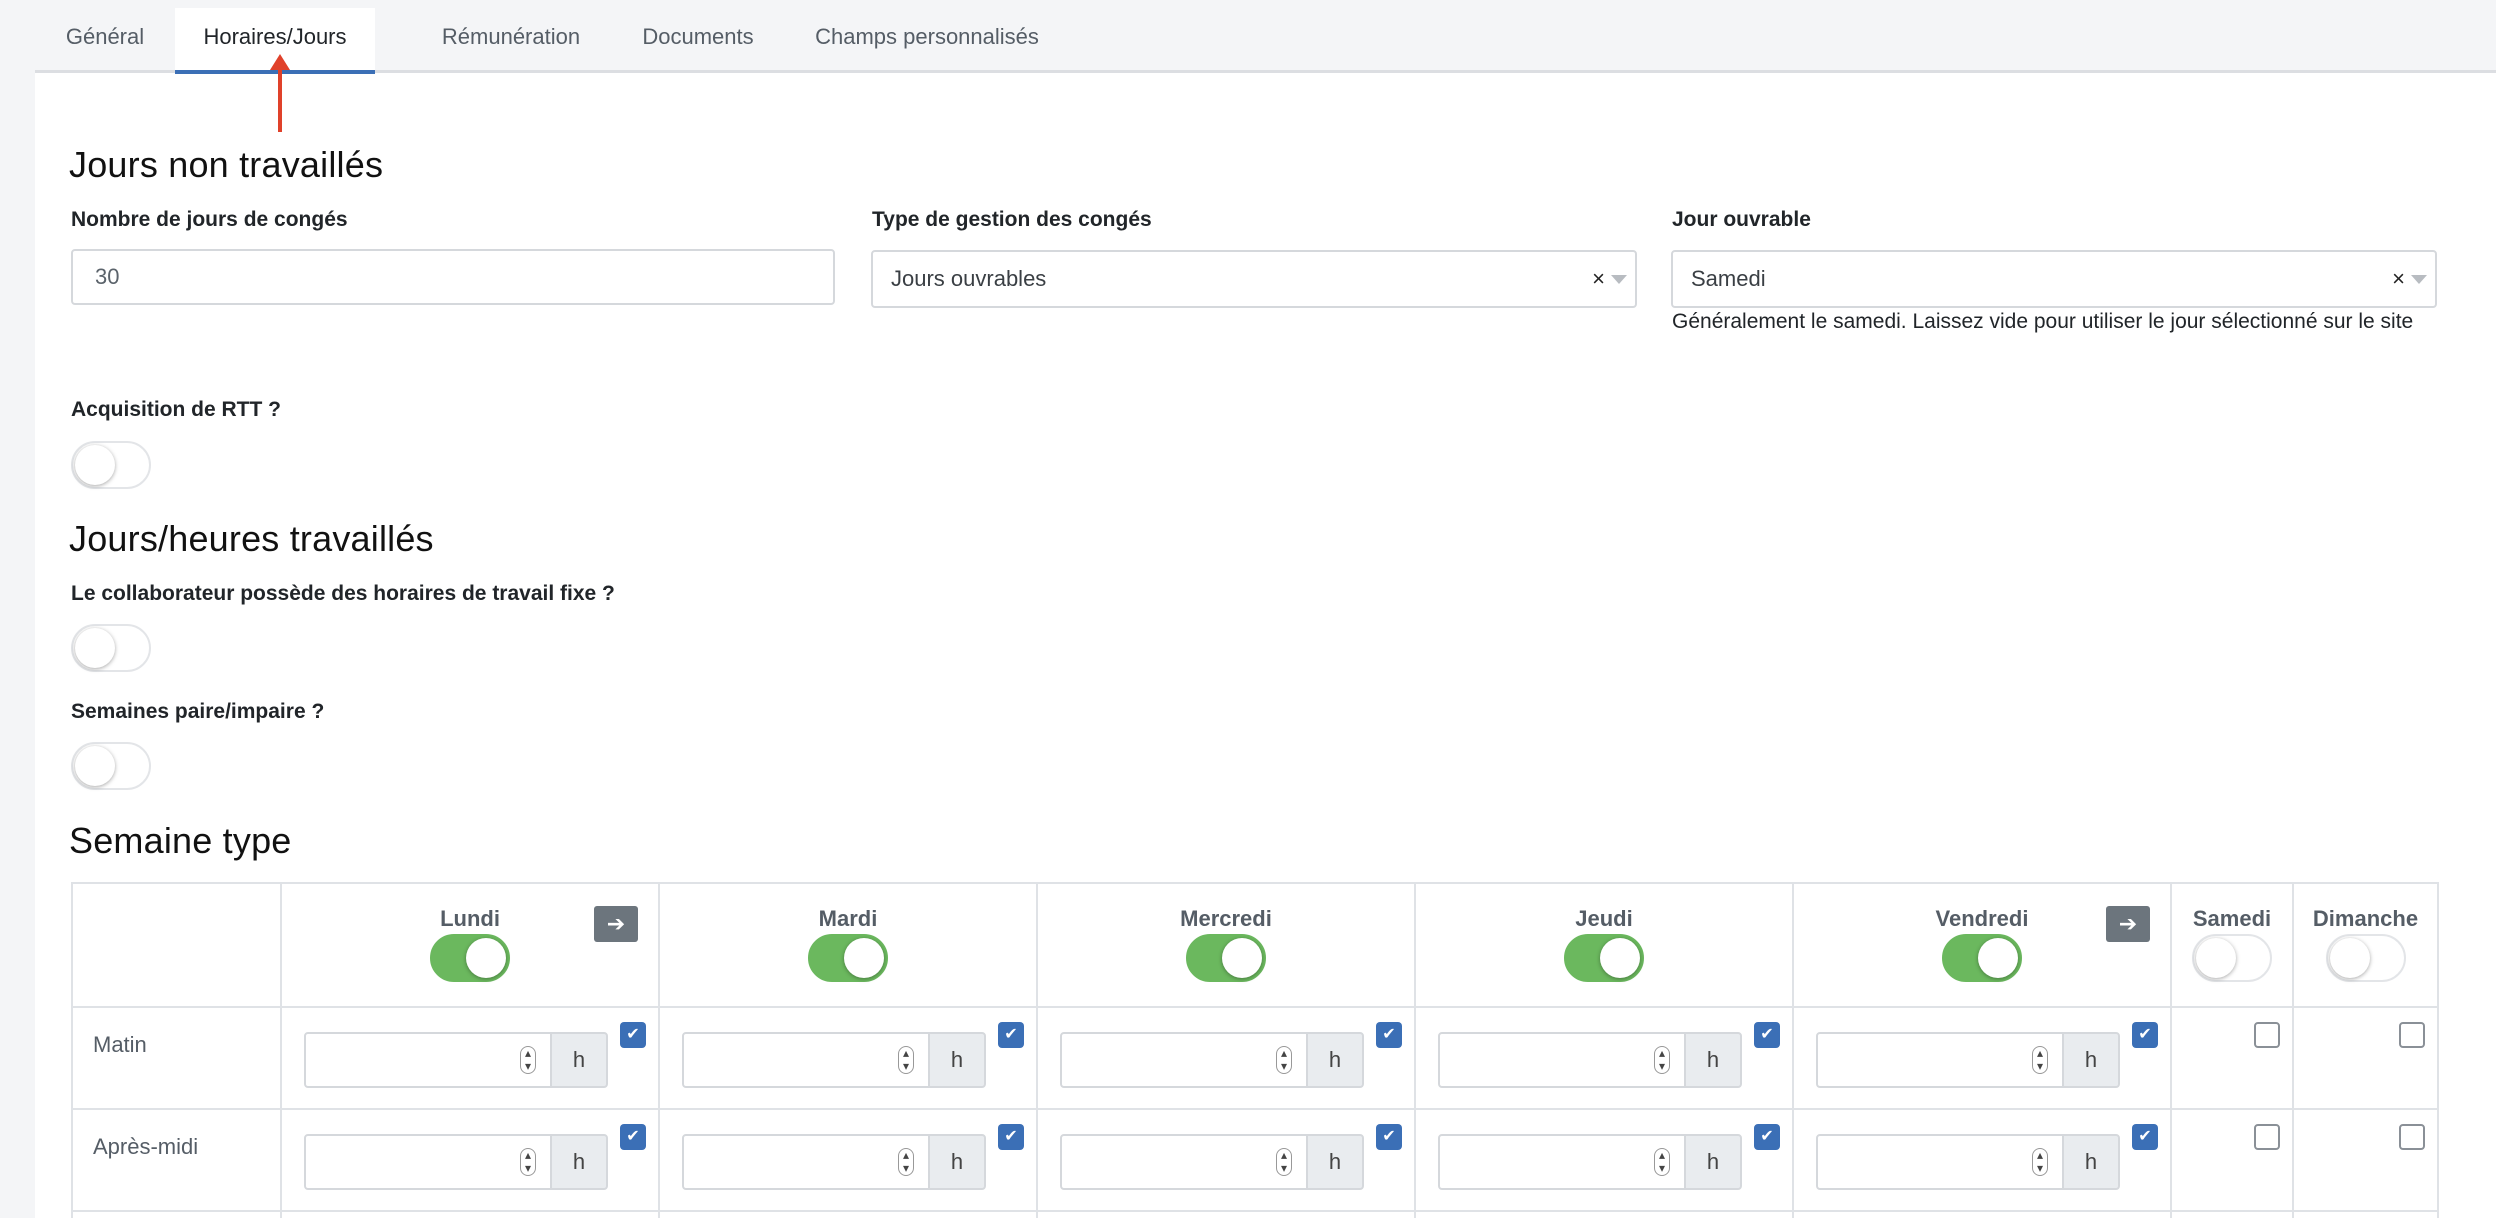  I want to click on day-toggle-mercredi, so click(1226, 958).